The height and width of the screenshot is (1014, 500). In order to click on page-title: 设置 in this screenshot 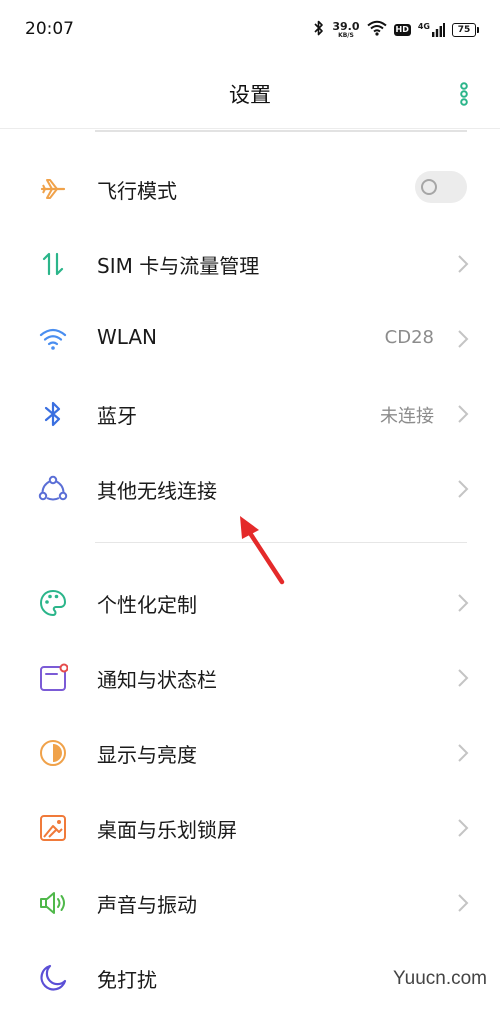, I will do `click(250, 95)`.